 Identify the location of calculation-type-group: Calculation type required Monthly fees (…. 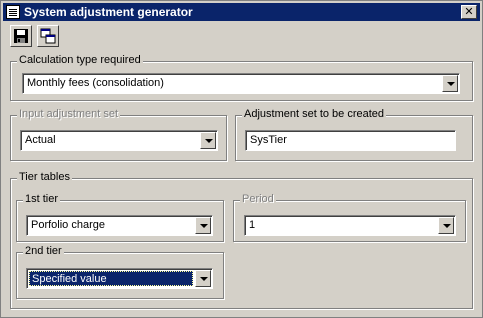
(241, 77).